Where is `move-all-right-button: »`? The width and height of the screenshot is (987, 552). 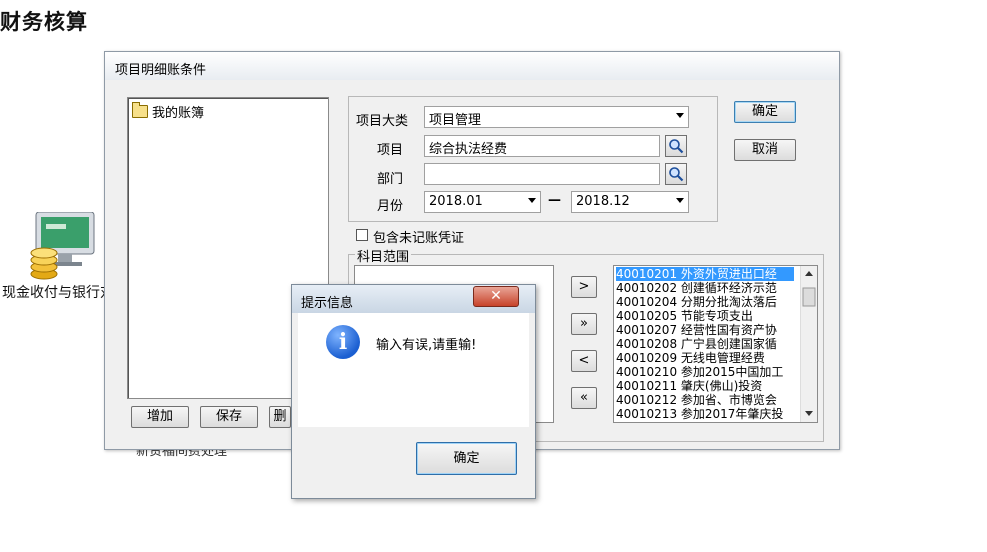 move-all-right-button: » is located at coordinates (584, 324).